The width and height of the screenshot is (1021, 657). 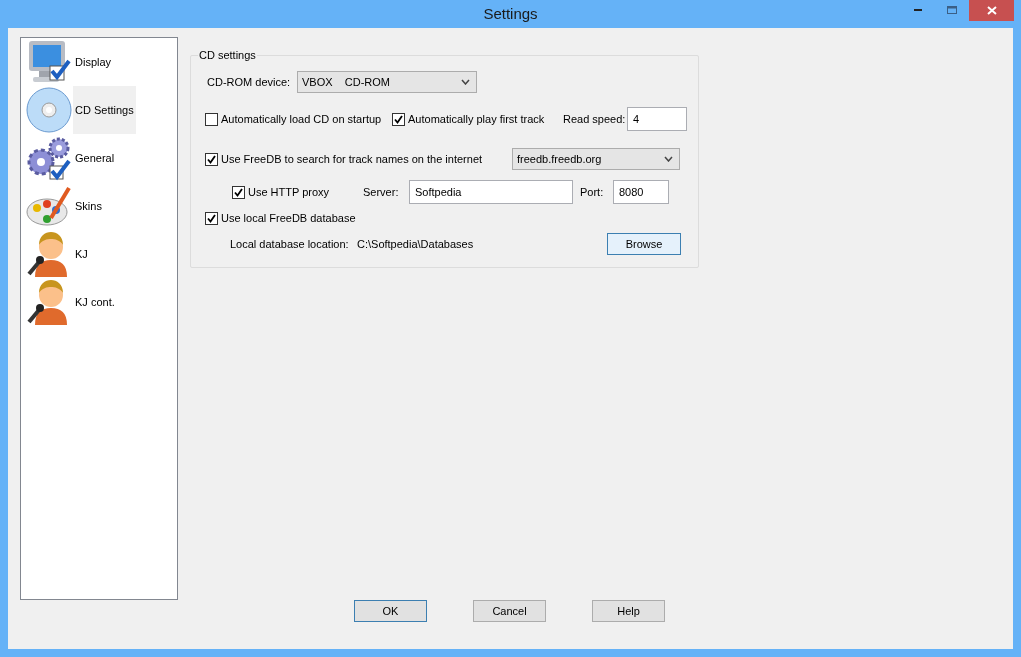 I want to click on group-title: CD settings, so click(x=227, y=55).